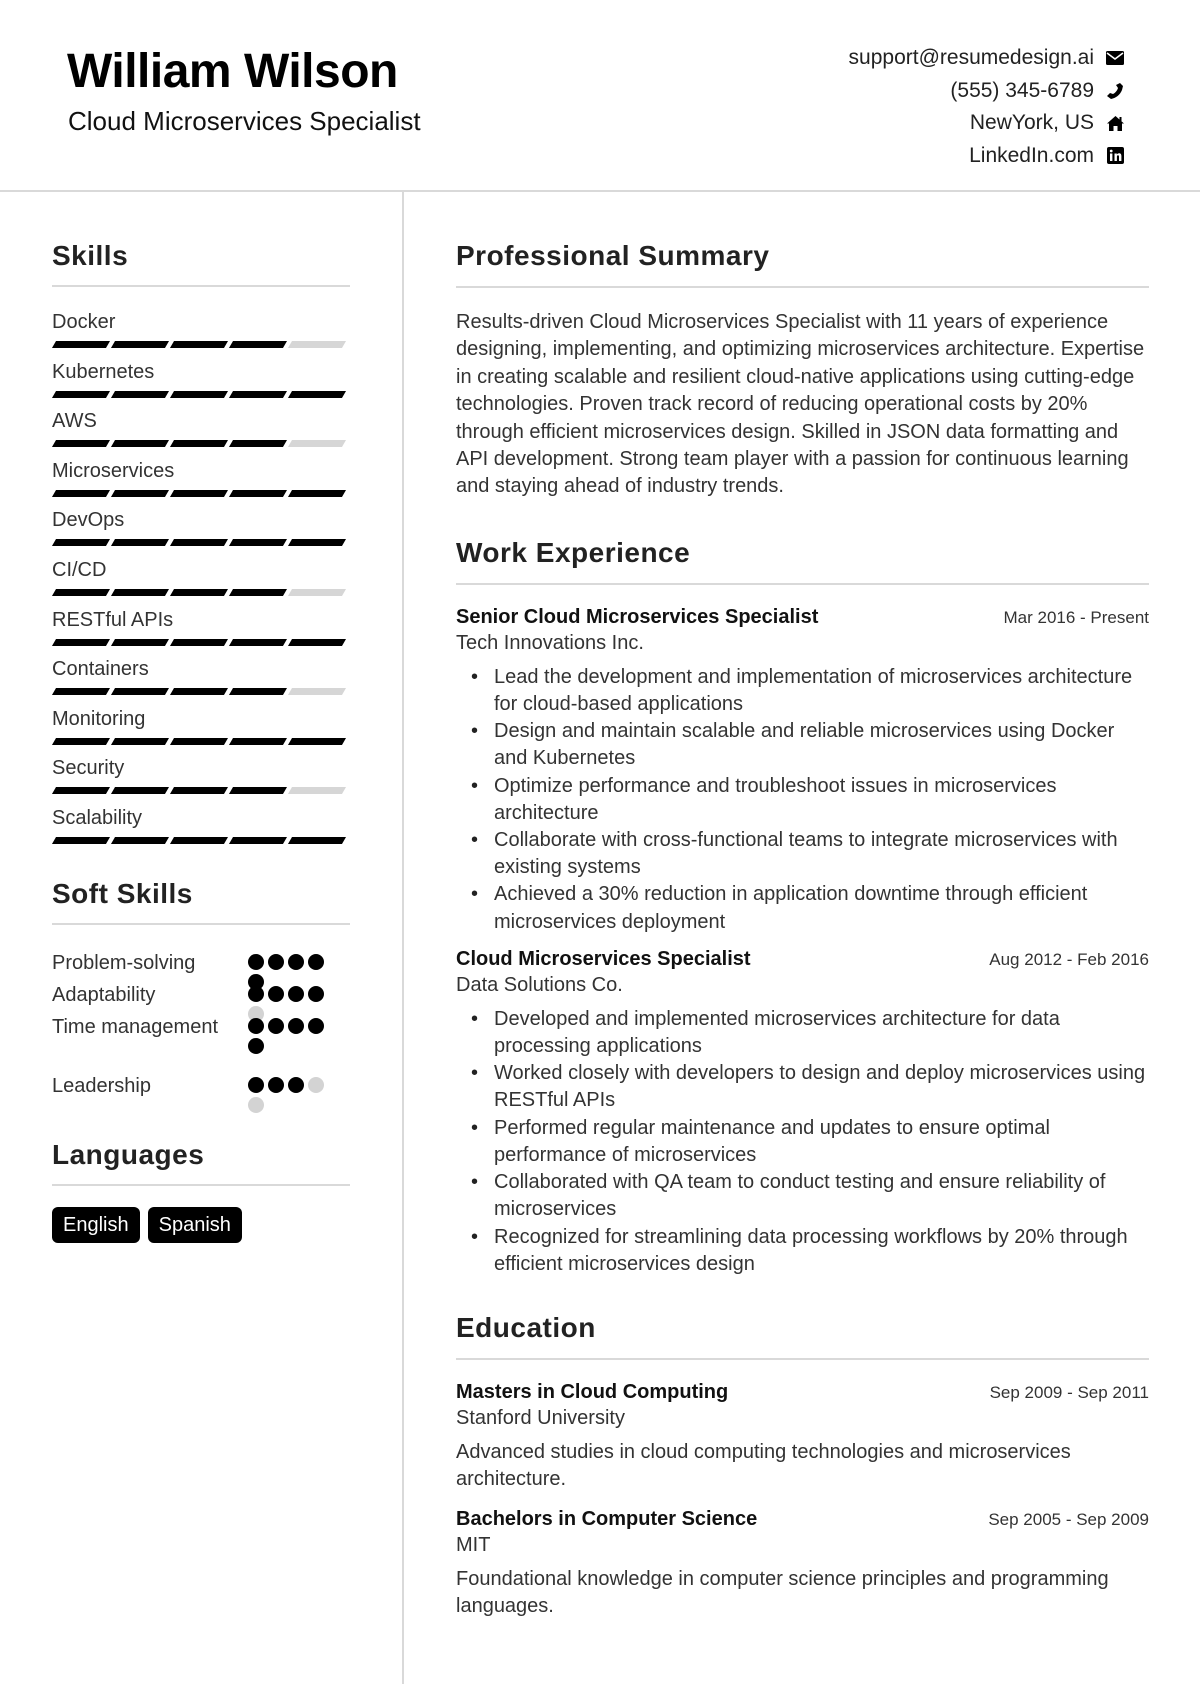 The width and height of the screenshot is (1200, 1684). I want to click on work-heading: Work Experience, so click(573, 552).